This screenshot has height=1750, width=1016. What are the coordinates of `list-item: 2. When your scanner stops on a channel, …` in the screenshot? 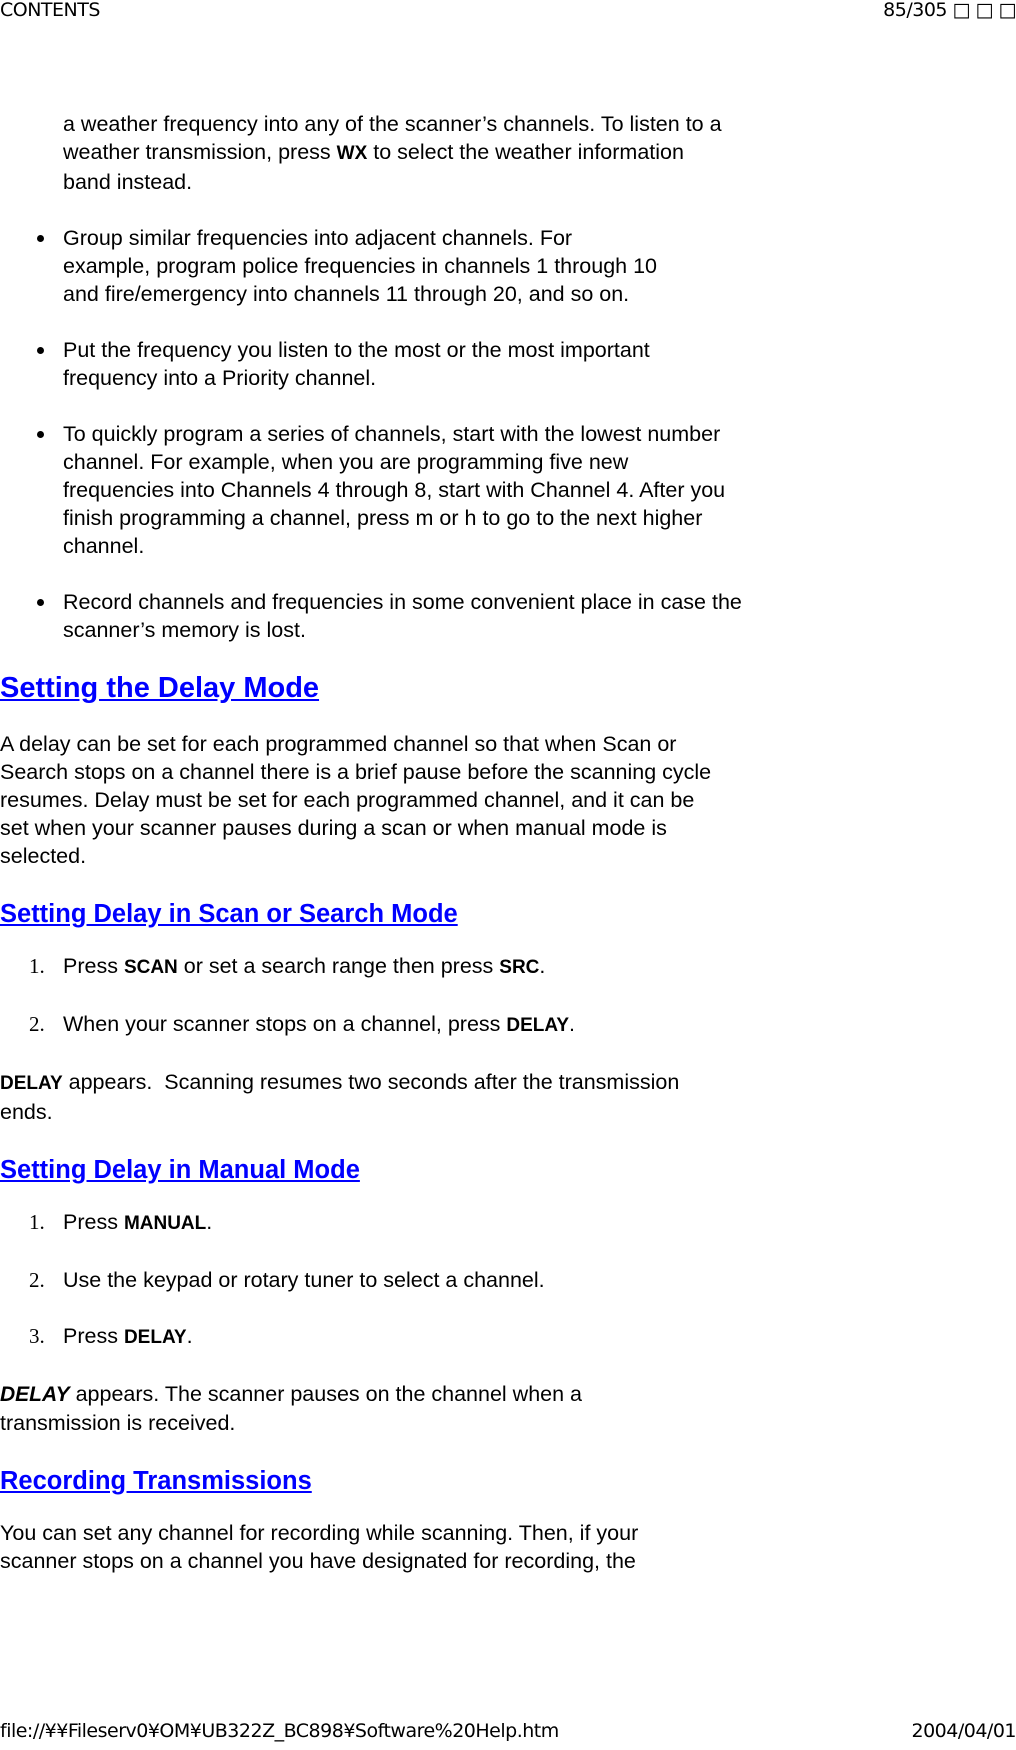 It's located at (302, 1024).